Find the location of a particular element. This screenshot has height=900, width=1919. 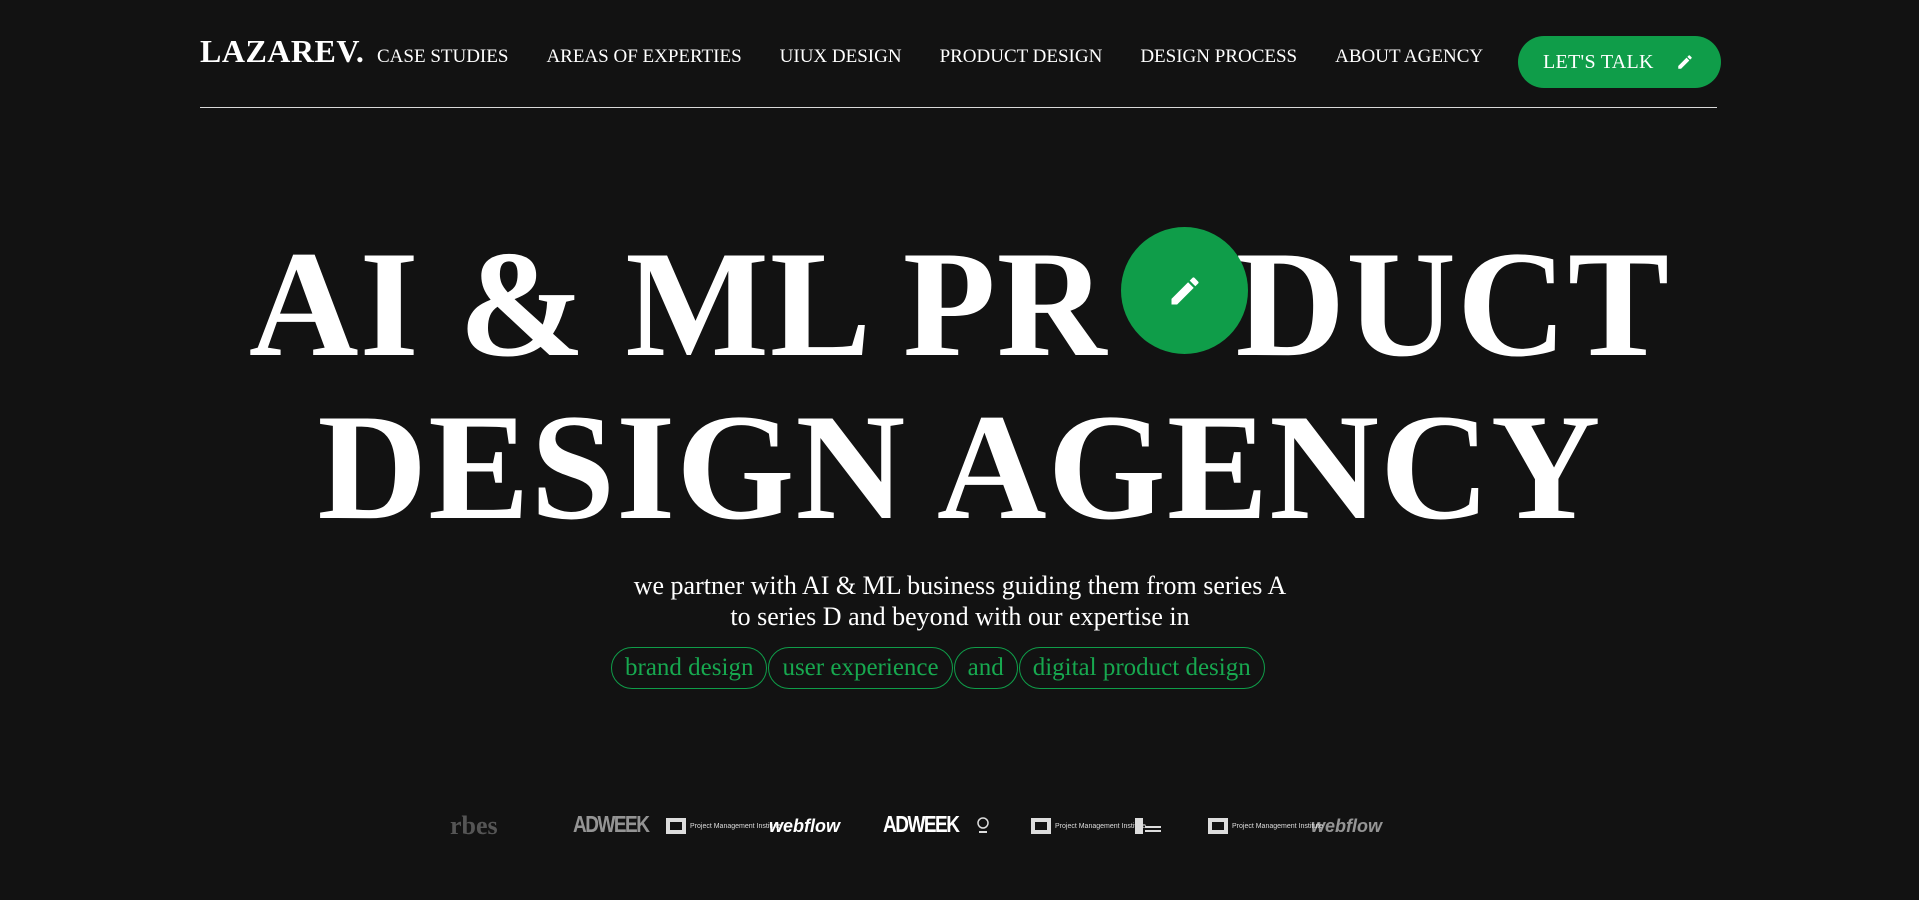

pmi-logo-text: Project Management Institute is located at coordinates (736, 826).